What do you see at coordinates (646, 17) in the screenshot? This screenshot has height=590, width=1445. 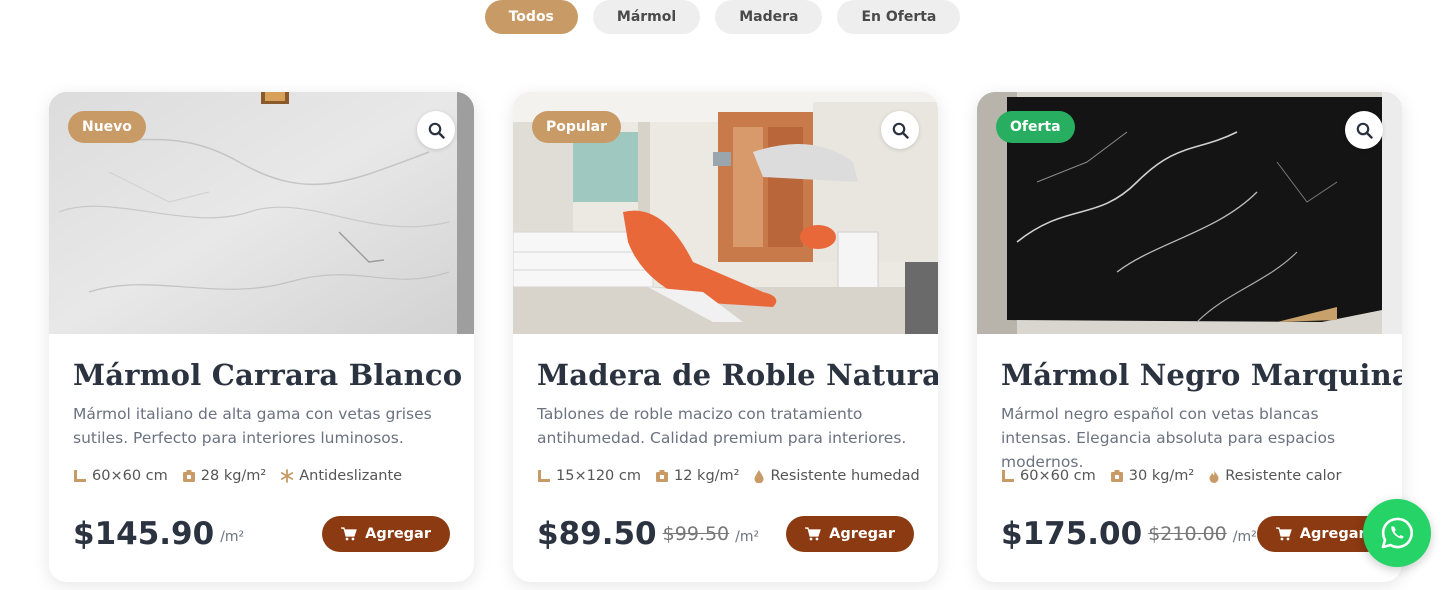 I see `filter-marmol: Mármol` at bounding box center [646, 17].